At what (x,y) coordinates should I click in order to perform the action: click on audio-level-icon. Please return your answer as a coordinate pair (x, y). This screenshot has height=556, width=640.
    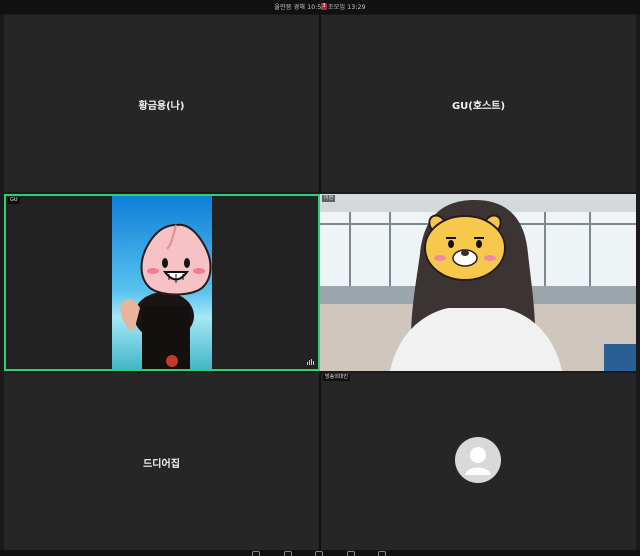
    Looking at the image, I should click on (310, 362).